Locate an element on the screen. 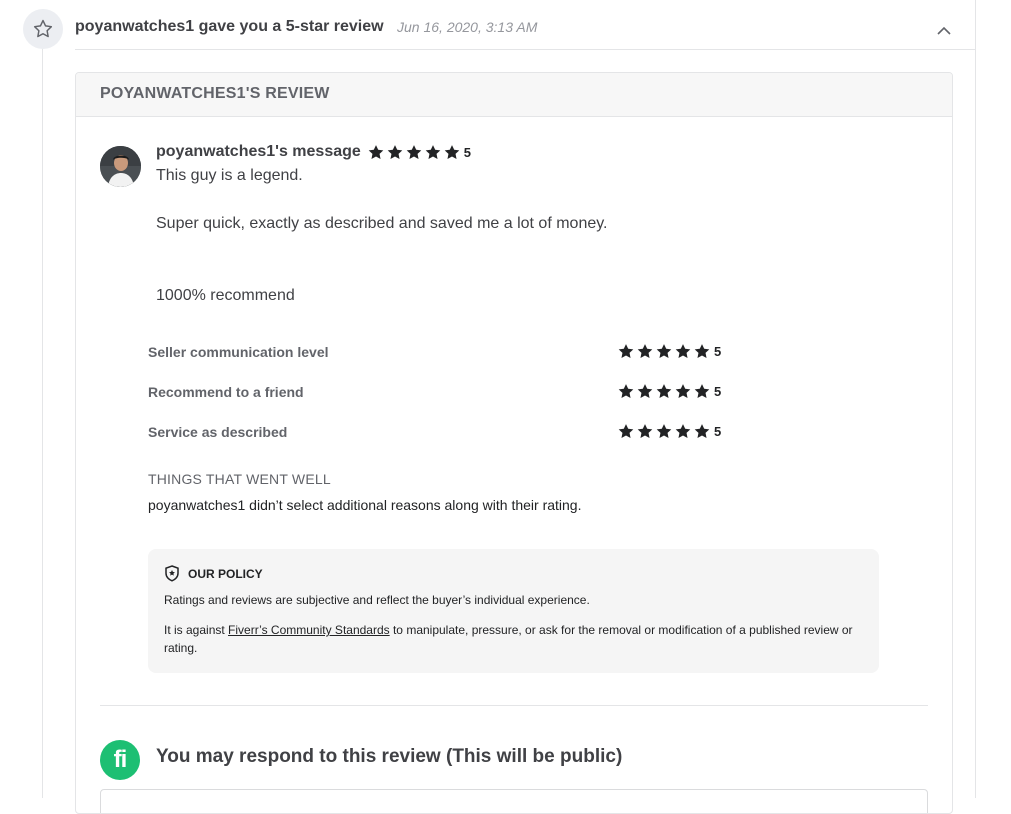  went-well-title: THINGS THAT WENT WELL is located at coordinates (239, 479).